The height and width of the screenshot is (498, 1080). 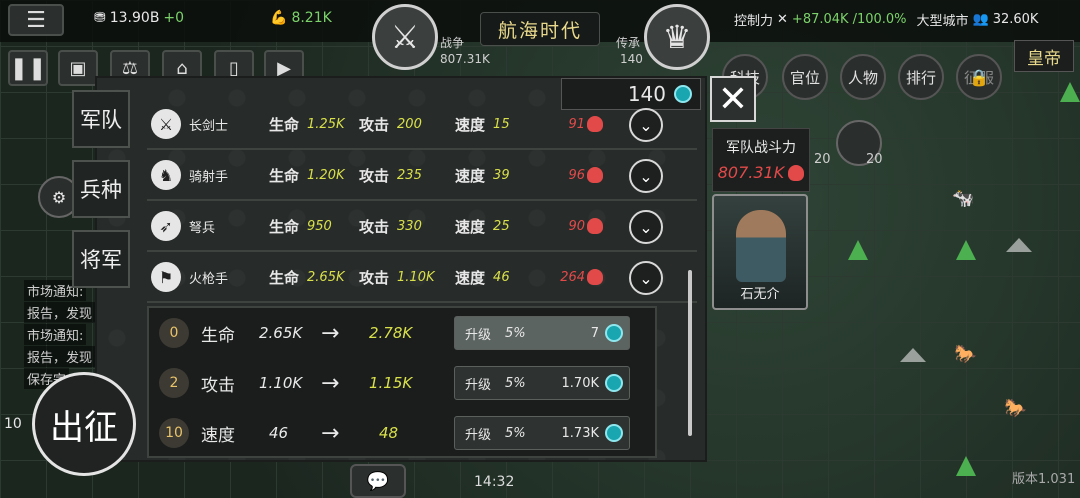 What do you see at coordinates (465, 59) in the screenshot?
I see `war-value: 807.31K` at bounding box center [465, 59].